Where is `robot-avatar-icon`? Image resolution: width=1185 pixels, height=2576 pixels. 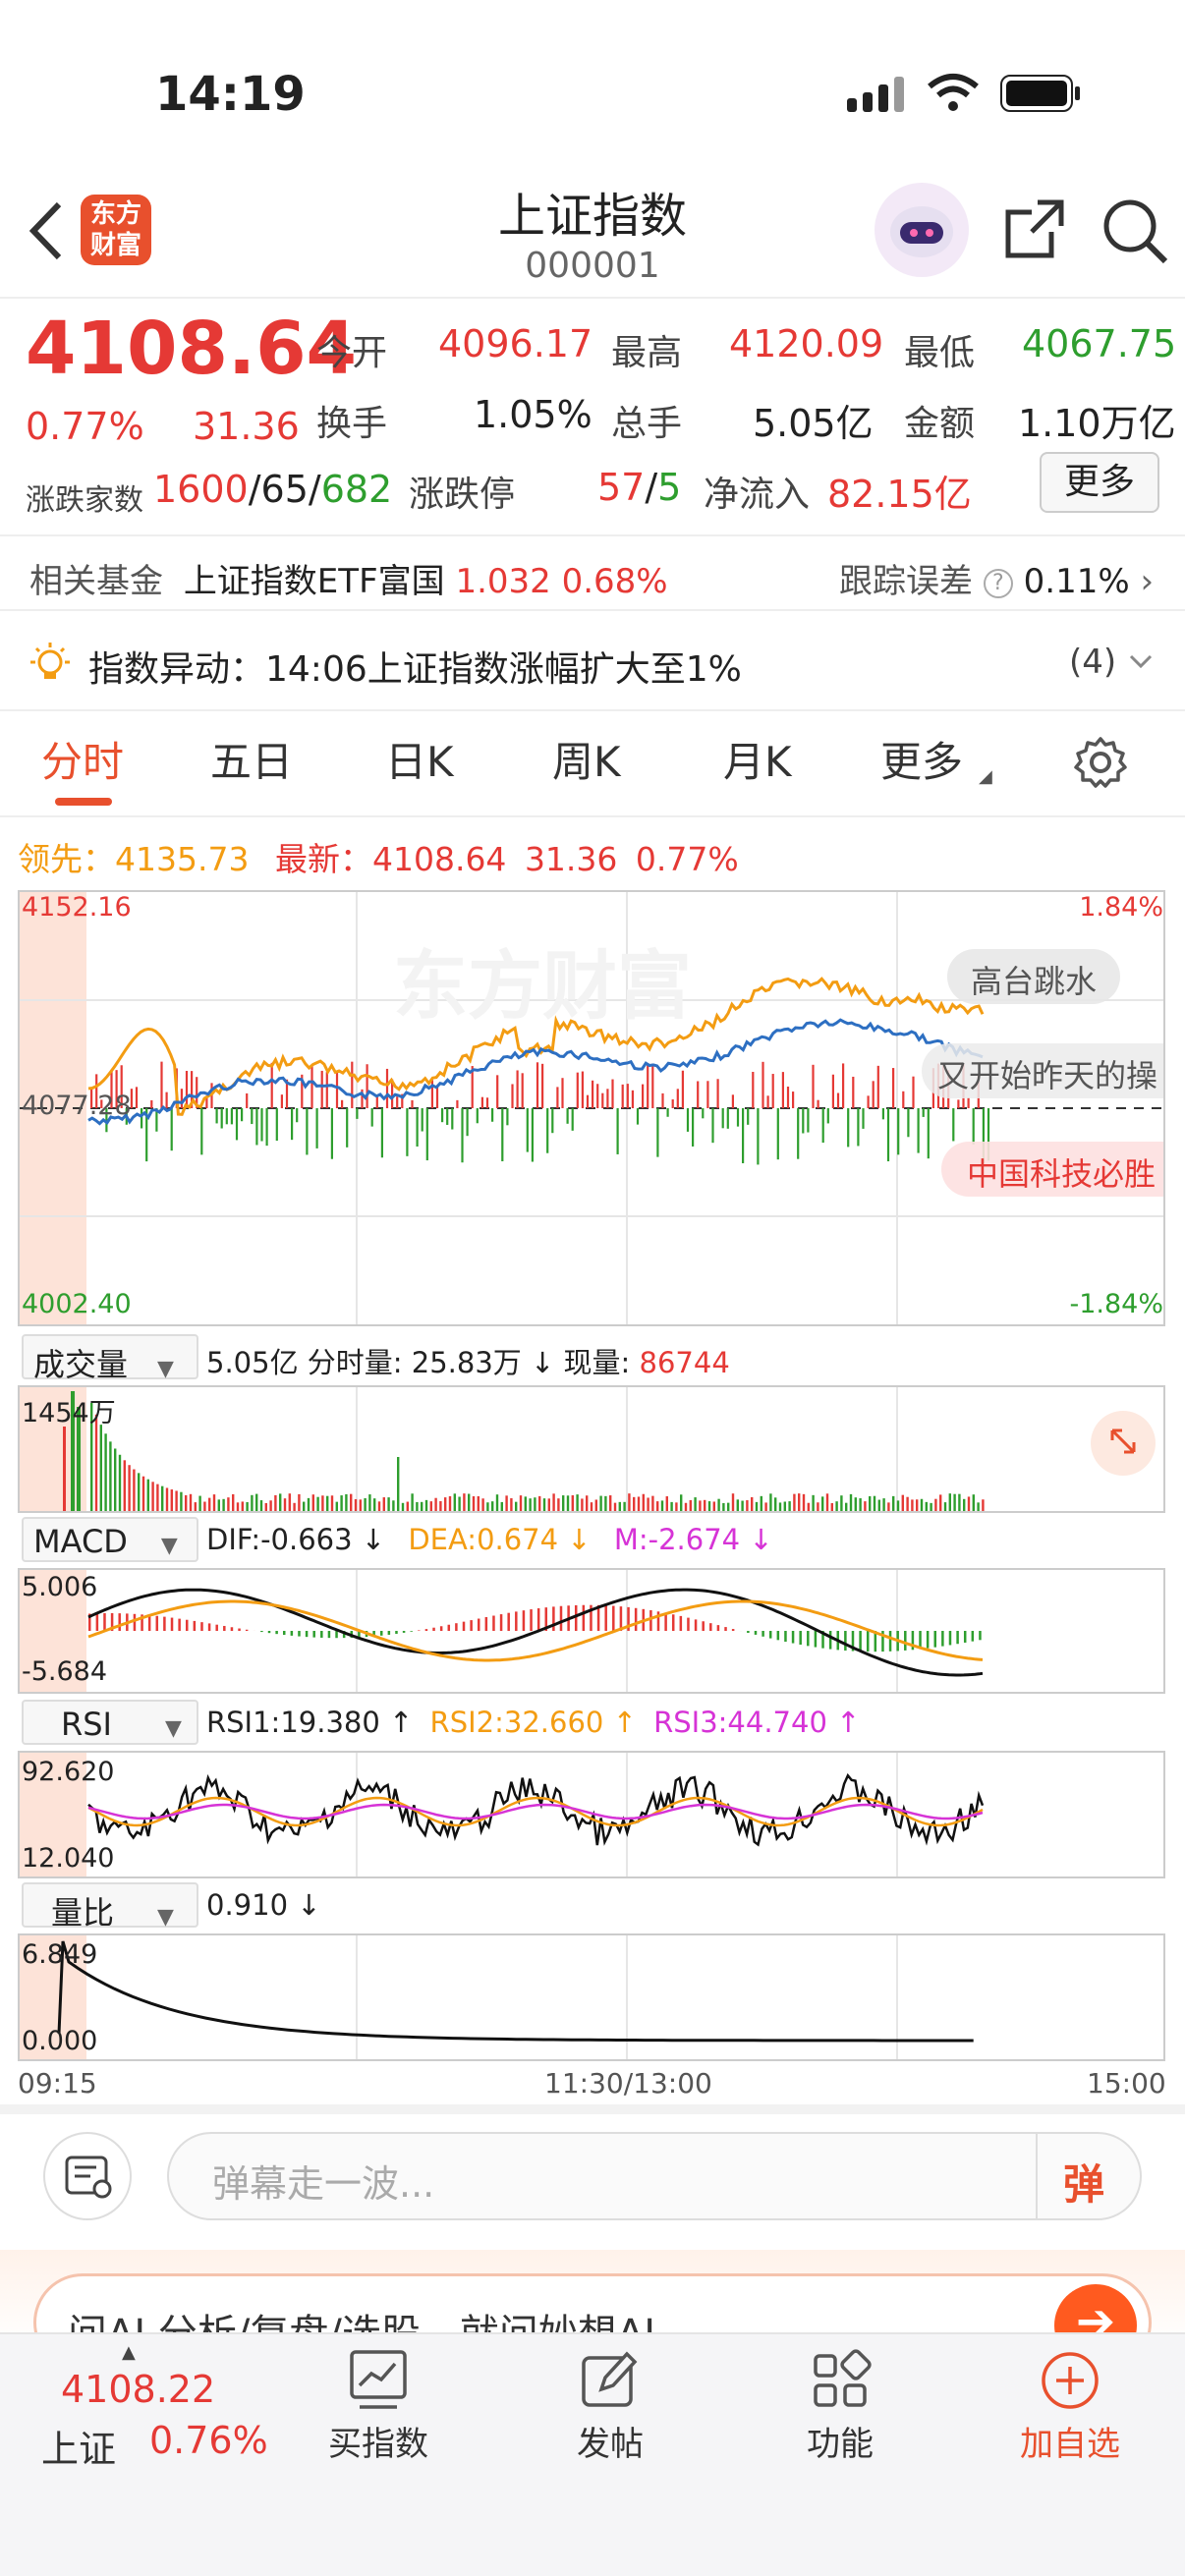 robot-avatar-icon is located at coordinates (922, 230).